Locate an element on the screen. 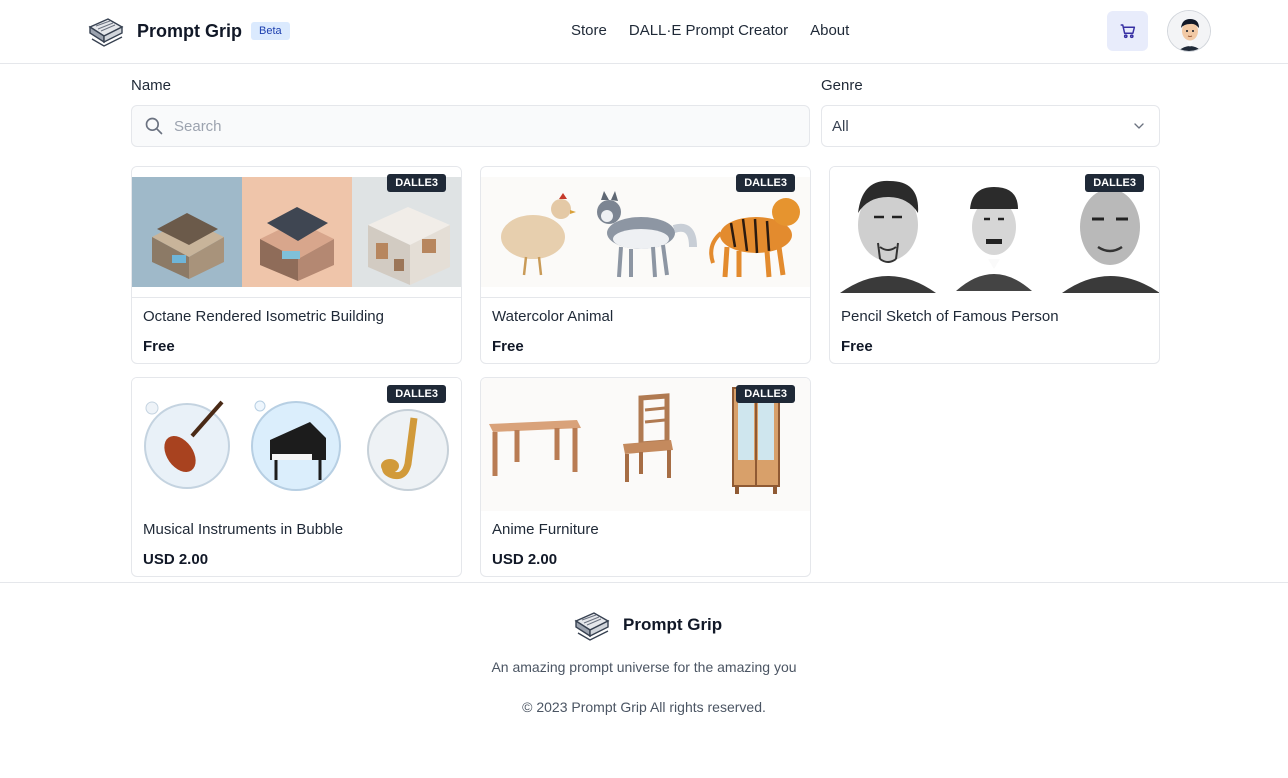 Image resolution: width=1288 pixels, height=778 pixels. user-avatar-icon is located at coordinates (1189, 31).